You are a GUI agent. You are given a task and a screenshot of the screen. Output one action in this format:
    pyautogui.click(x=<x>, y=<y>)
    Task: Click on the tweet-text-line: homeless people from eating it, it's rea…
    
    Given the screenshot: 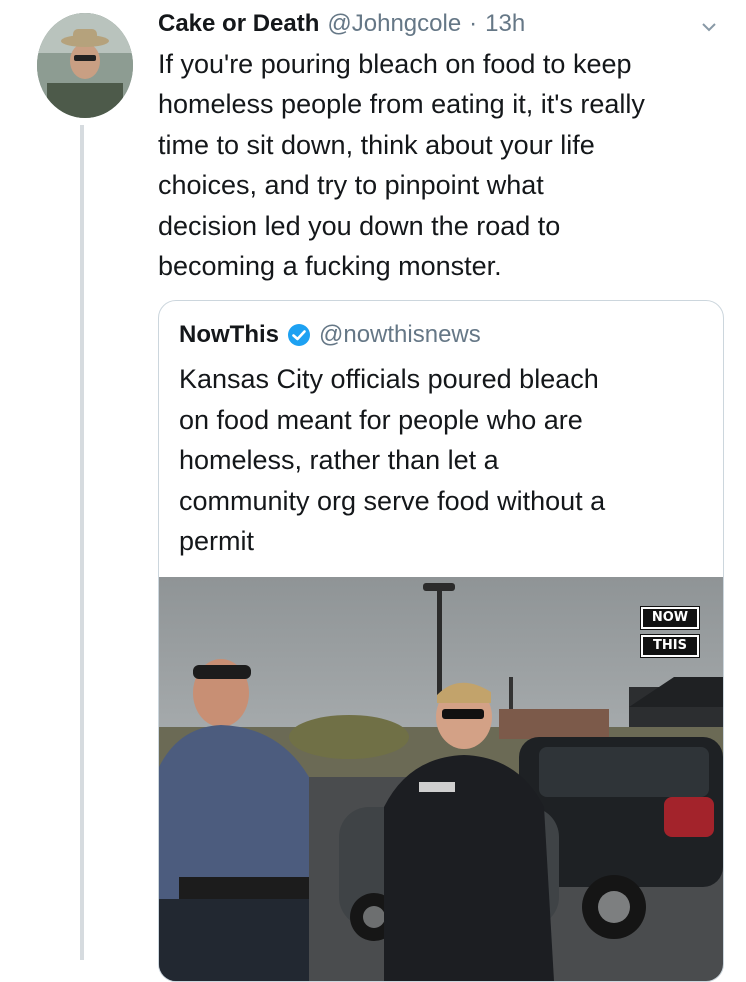 What is the action you would take?
    pyautogui.click(x=401, y=104)
    